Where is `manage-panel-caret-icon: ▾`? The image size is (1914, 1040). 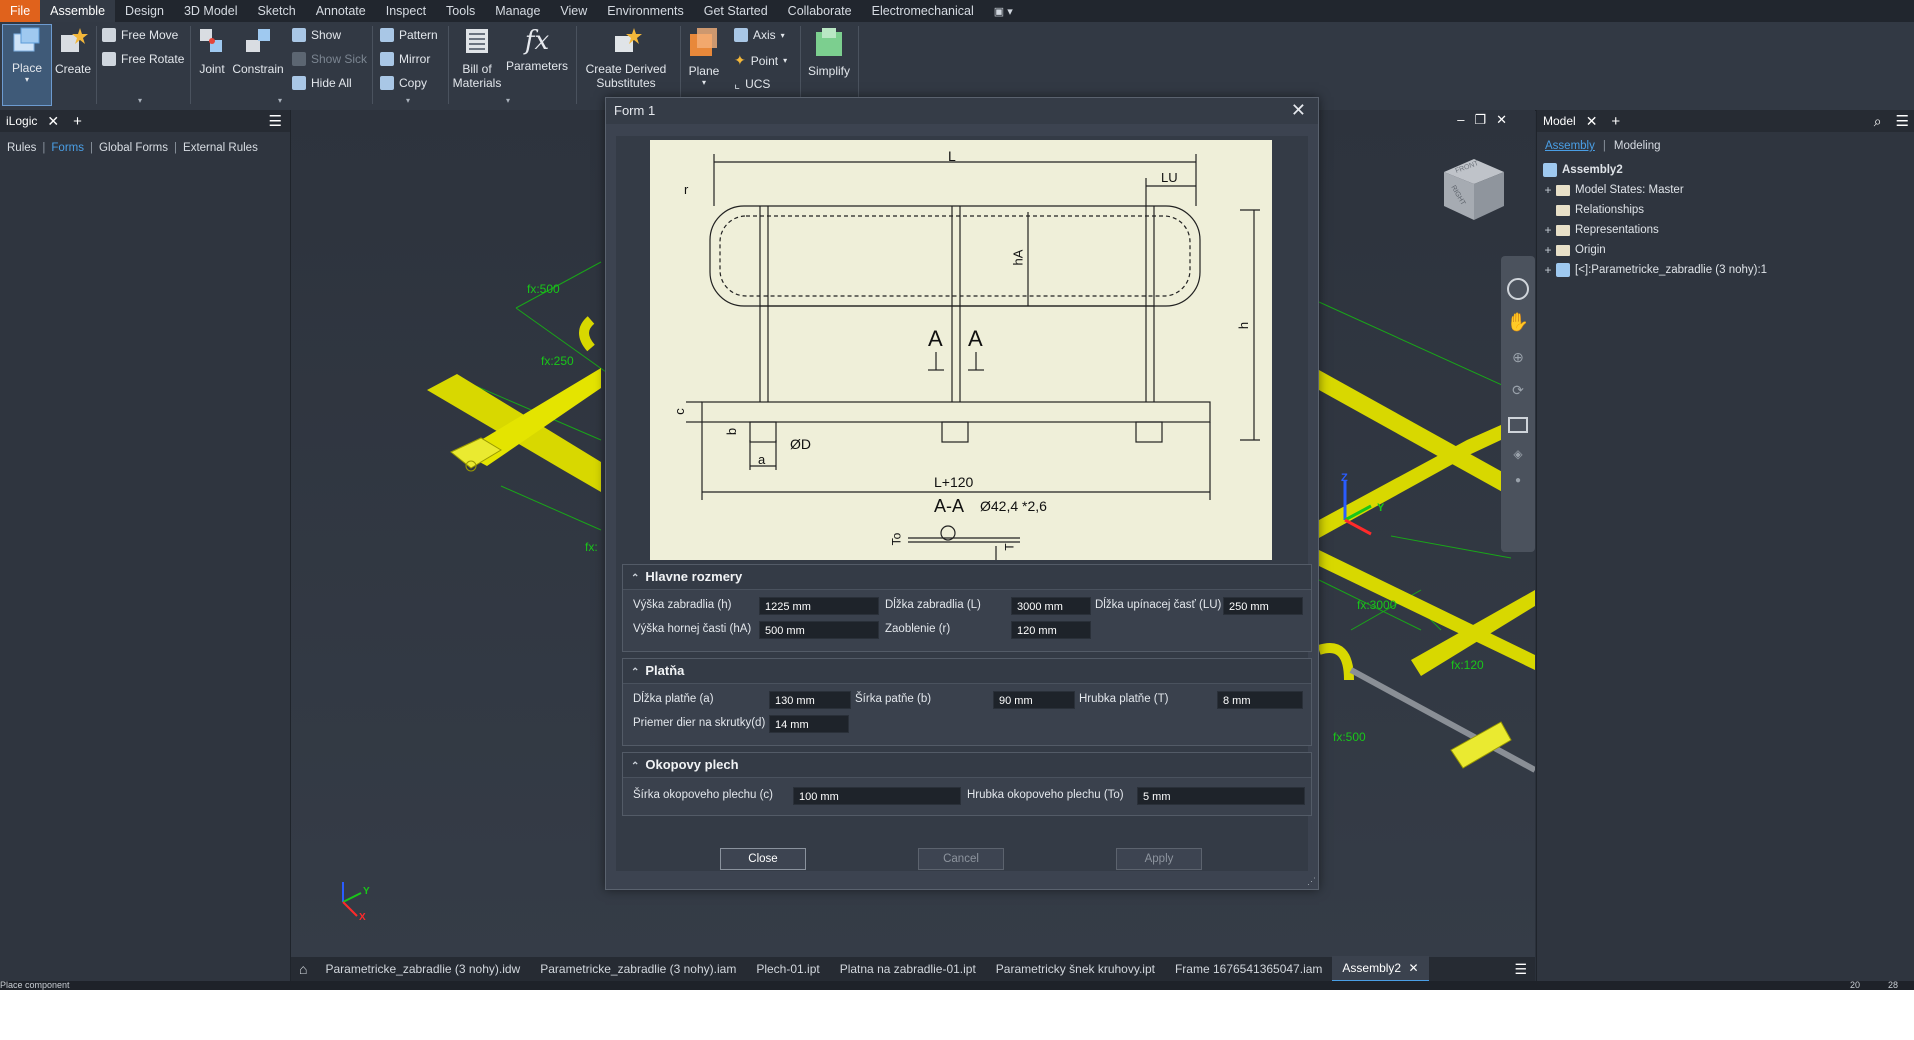
manage-panel-caret-icon: ▾ is located at coordinates (508, 100).